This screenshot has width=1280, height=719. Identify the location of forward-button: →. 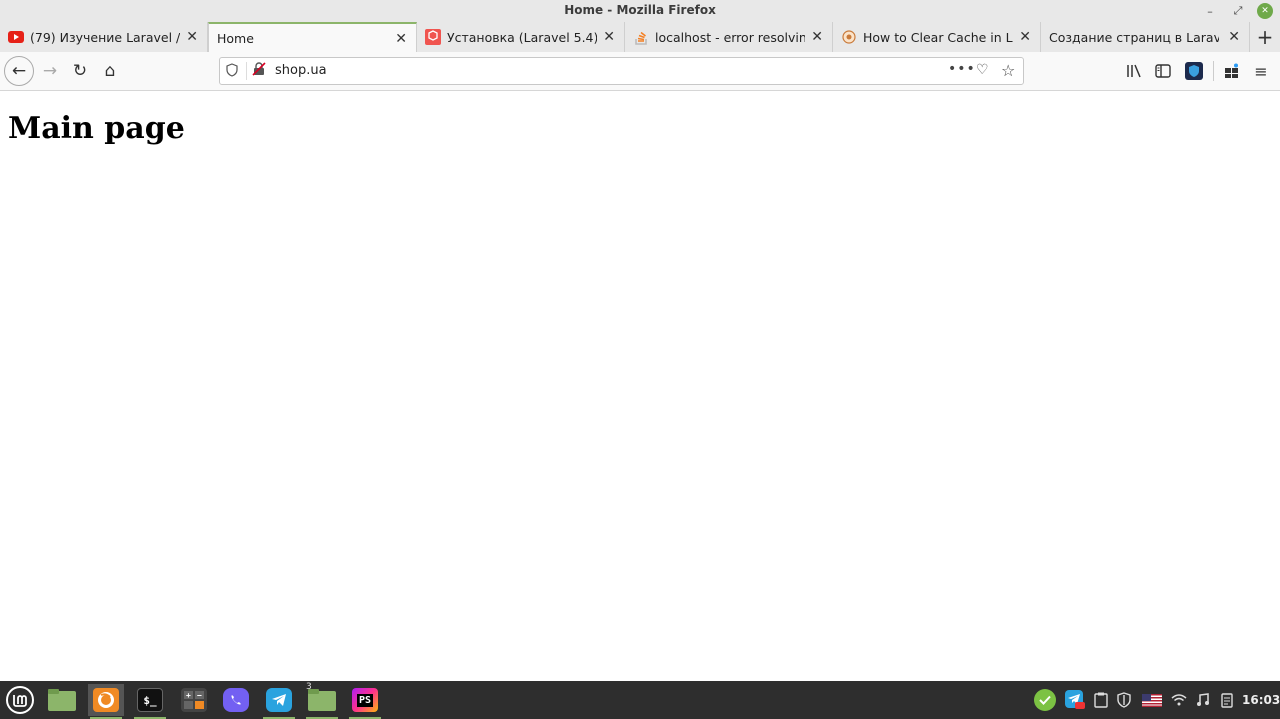
(50, 71).